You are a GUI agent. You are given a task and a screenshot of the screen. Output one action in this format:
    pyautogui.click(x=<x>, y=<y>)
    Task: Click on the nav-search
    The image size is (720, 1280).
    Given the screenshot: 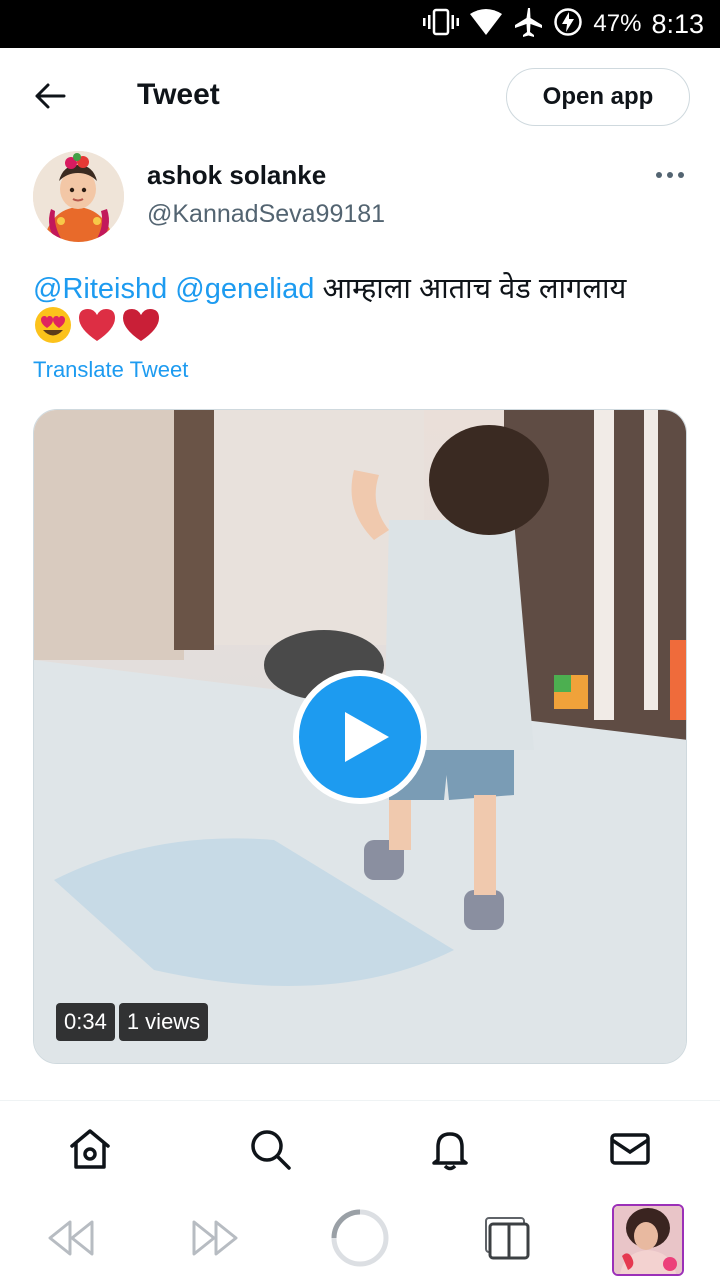 What is the action you would take?
    pyautogui.click(x=270, y=1151)
    